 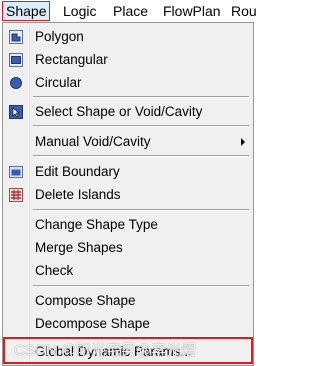 What do you see at coordinates (79, 11) in the screenshot?
I see `menu-logic: Logic` at bounding box center [79, 11].